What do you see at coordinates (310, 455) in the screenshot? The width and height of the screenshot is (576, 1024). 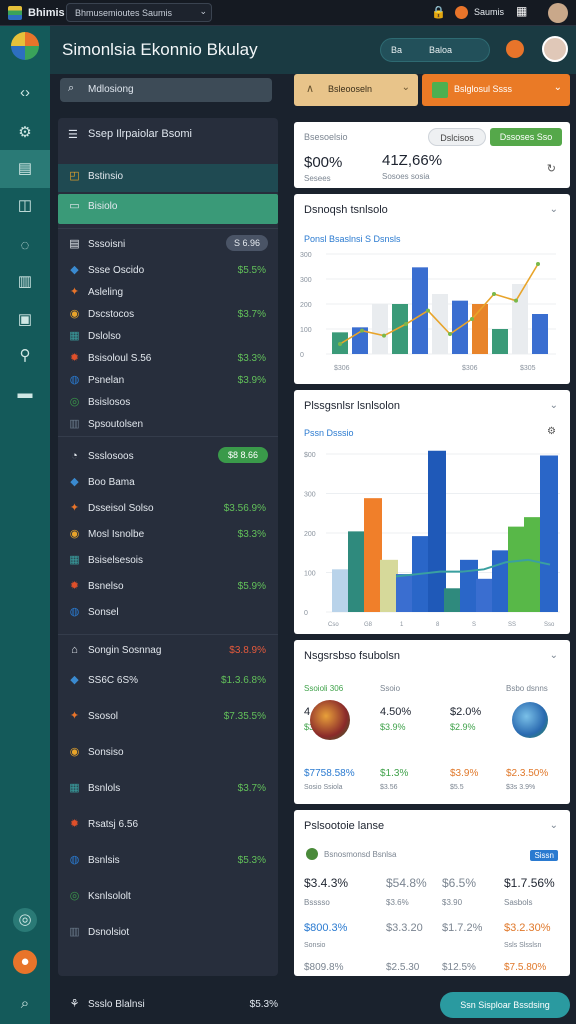 I see `y-tick-label: $00` at bounding box center [310, 455].